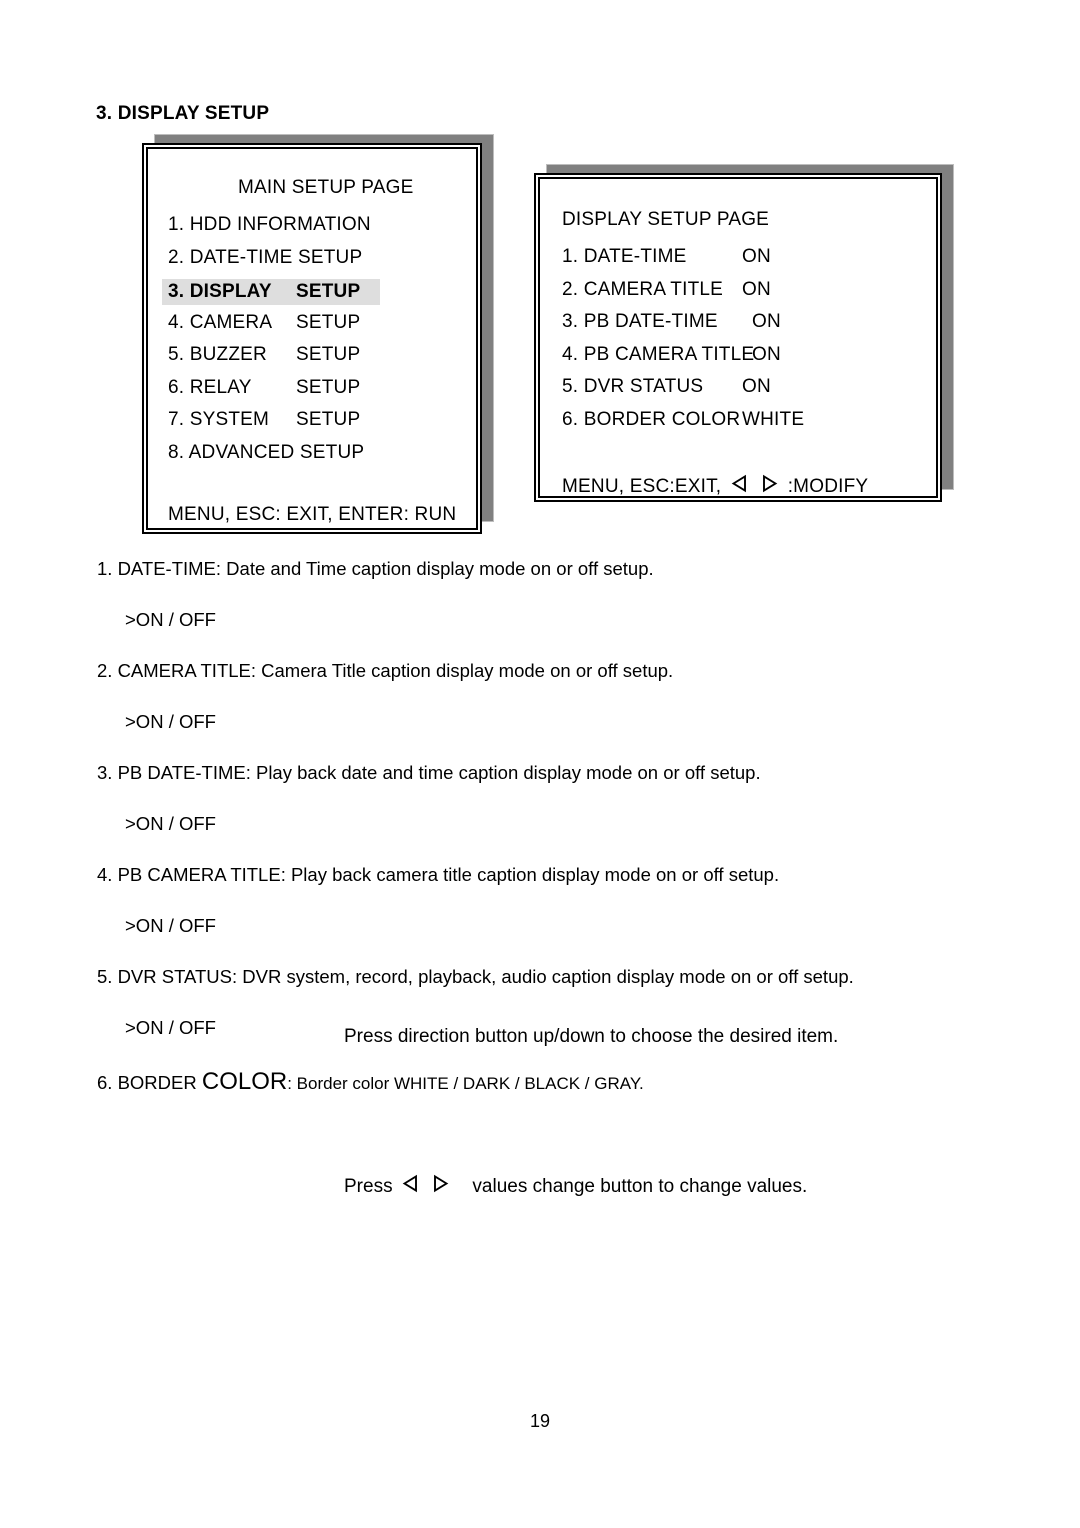 The width and height of the screenshot is (1080, 1528). Describe the element at coordinates (264, 387) in the screenshot. I see `main-setup-item-6: 6. RELAY SETUP` at that location.